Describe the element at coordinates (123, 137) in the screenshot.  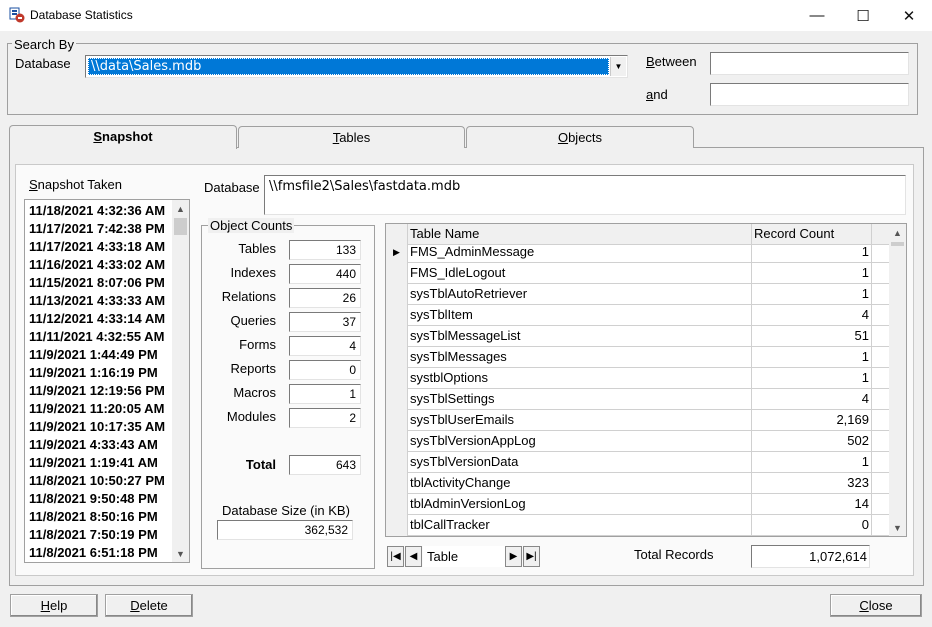
I see `tab-snapshot: Snapshot` at that location.